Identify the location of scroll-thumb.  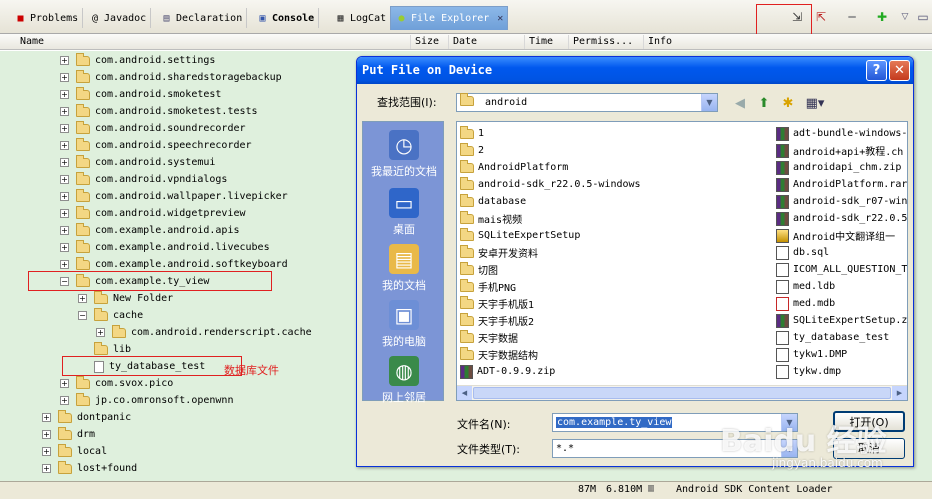
(682, 393).